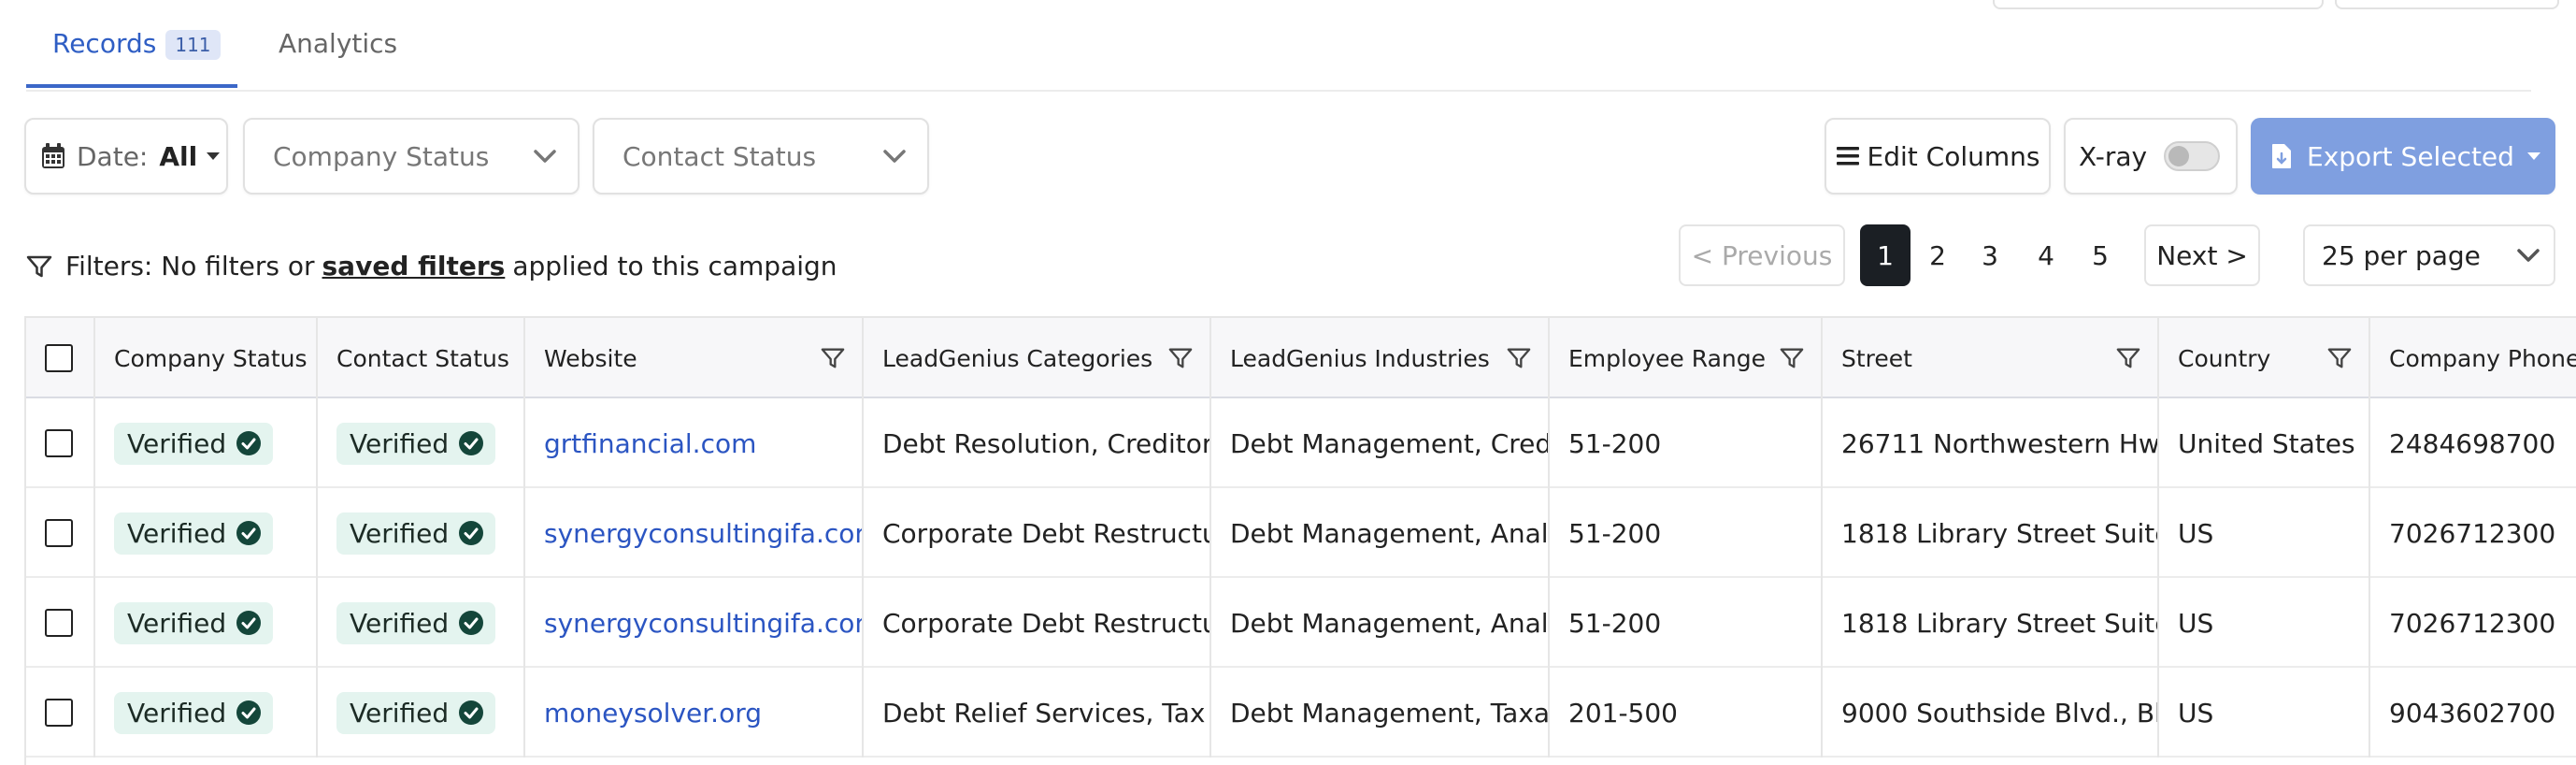  Describe the element at coordinates (2472, 443) in the screenshot. I see `company-phone-cell: 2484698700` at that location.